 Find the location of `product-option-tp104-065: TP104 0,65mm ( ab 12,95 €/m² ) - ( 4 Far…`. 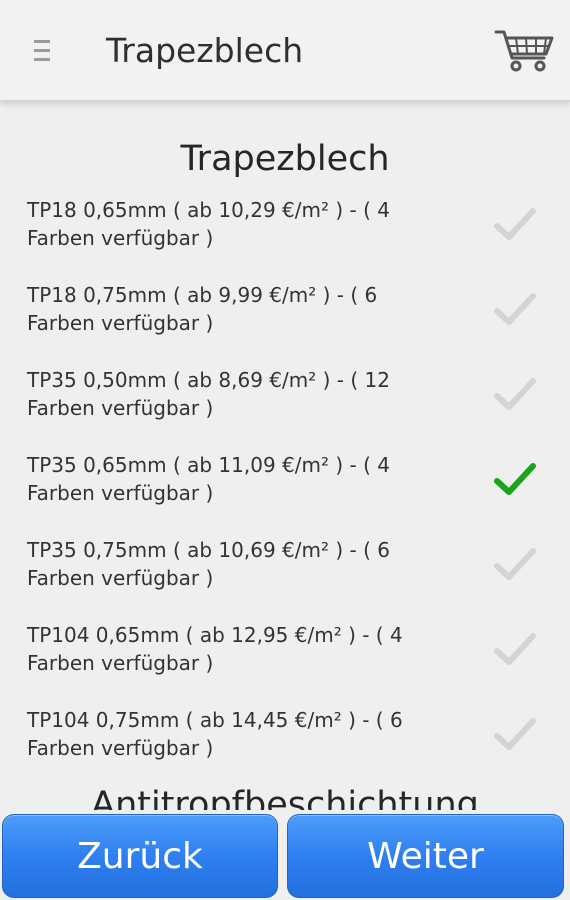

product-option-tp104-065: TP104 0,65mm ( ab 12,95 €/m² ) - ( 4 Far… is located at coordinates (287, 659).